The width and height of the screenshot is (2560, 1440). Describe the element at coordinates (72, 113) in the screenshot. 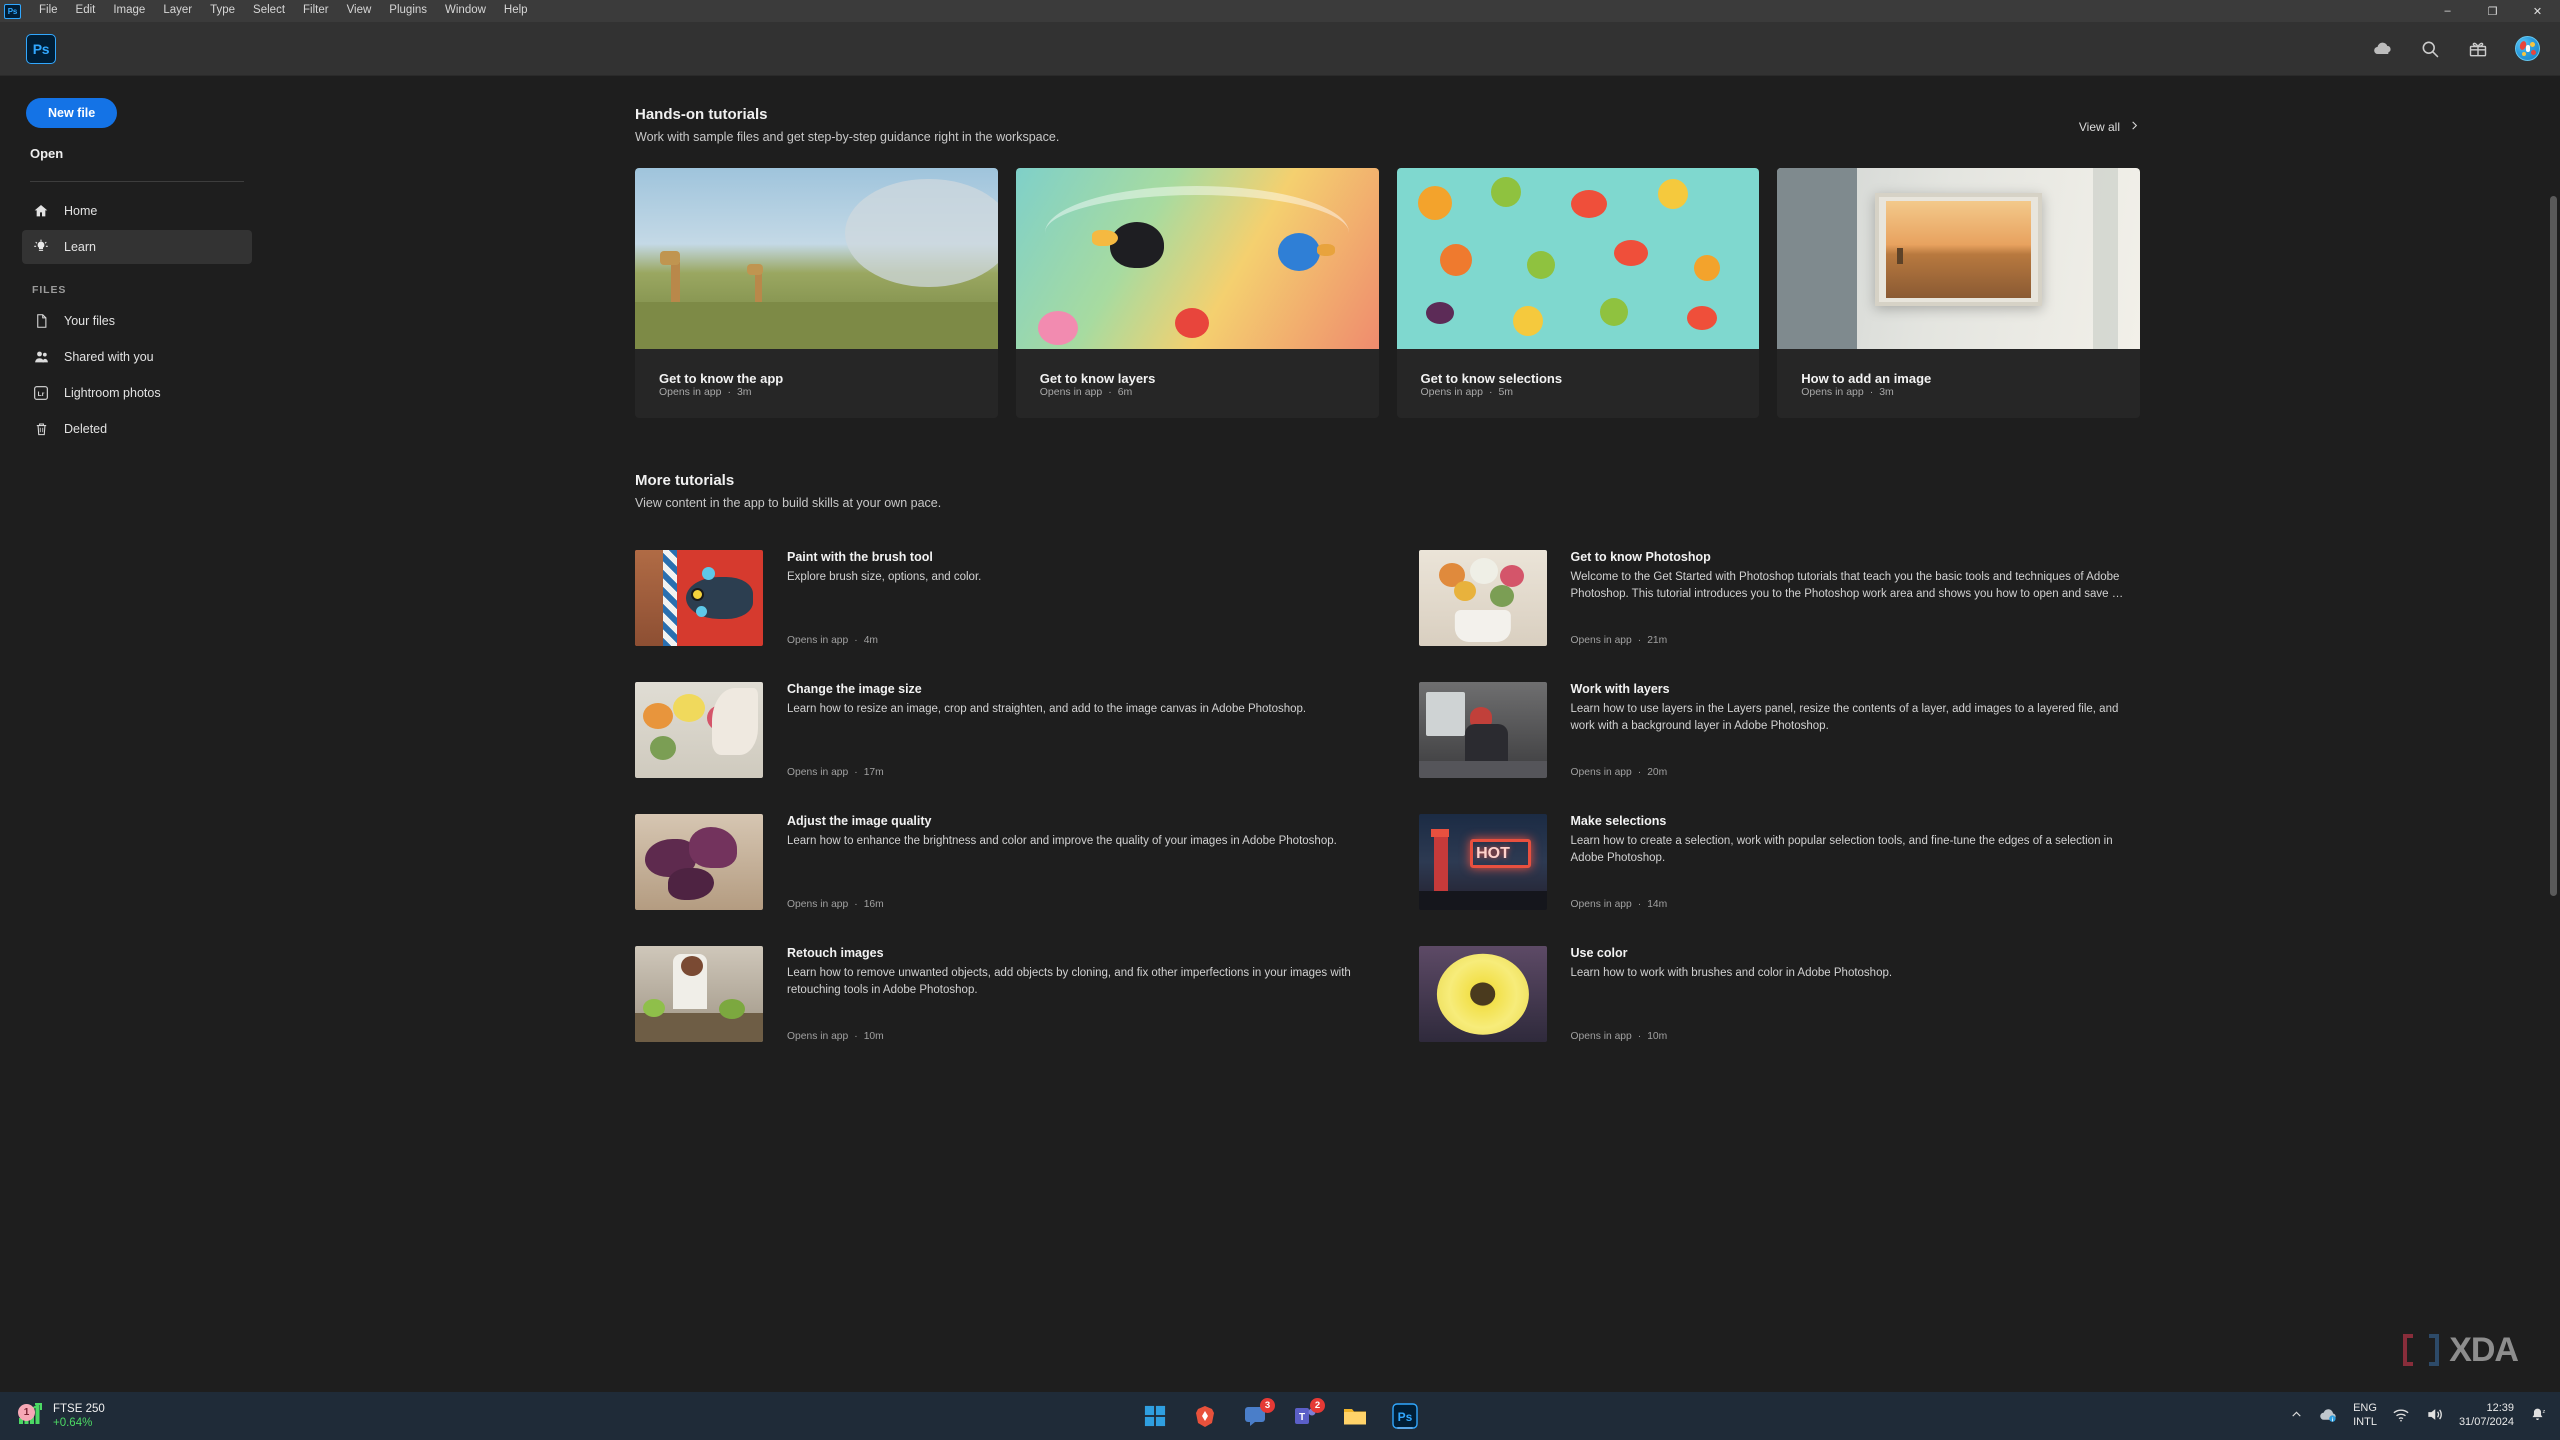

I see `new-file-button: New file` at that location.